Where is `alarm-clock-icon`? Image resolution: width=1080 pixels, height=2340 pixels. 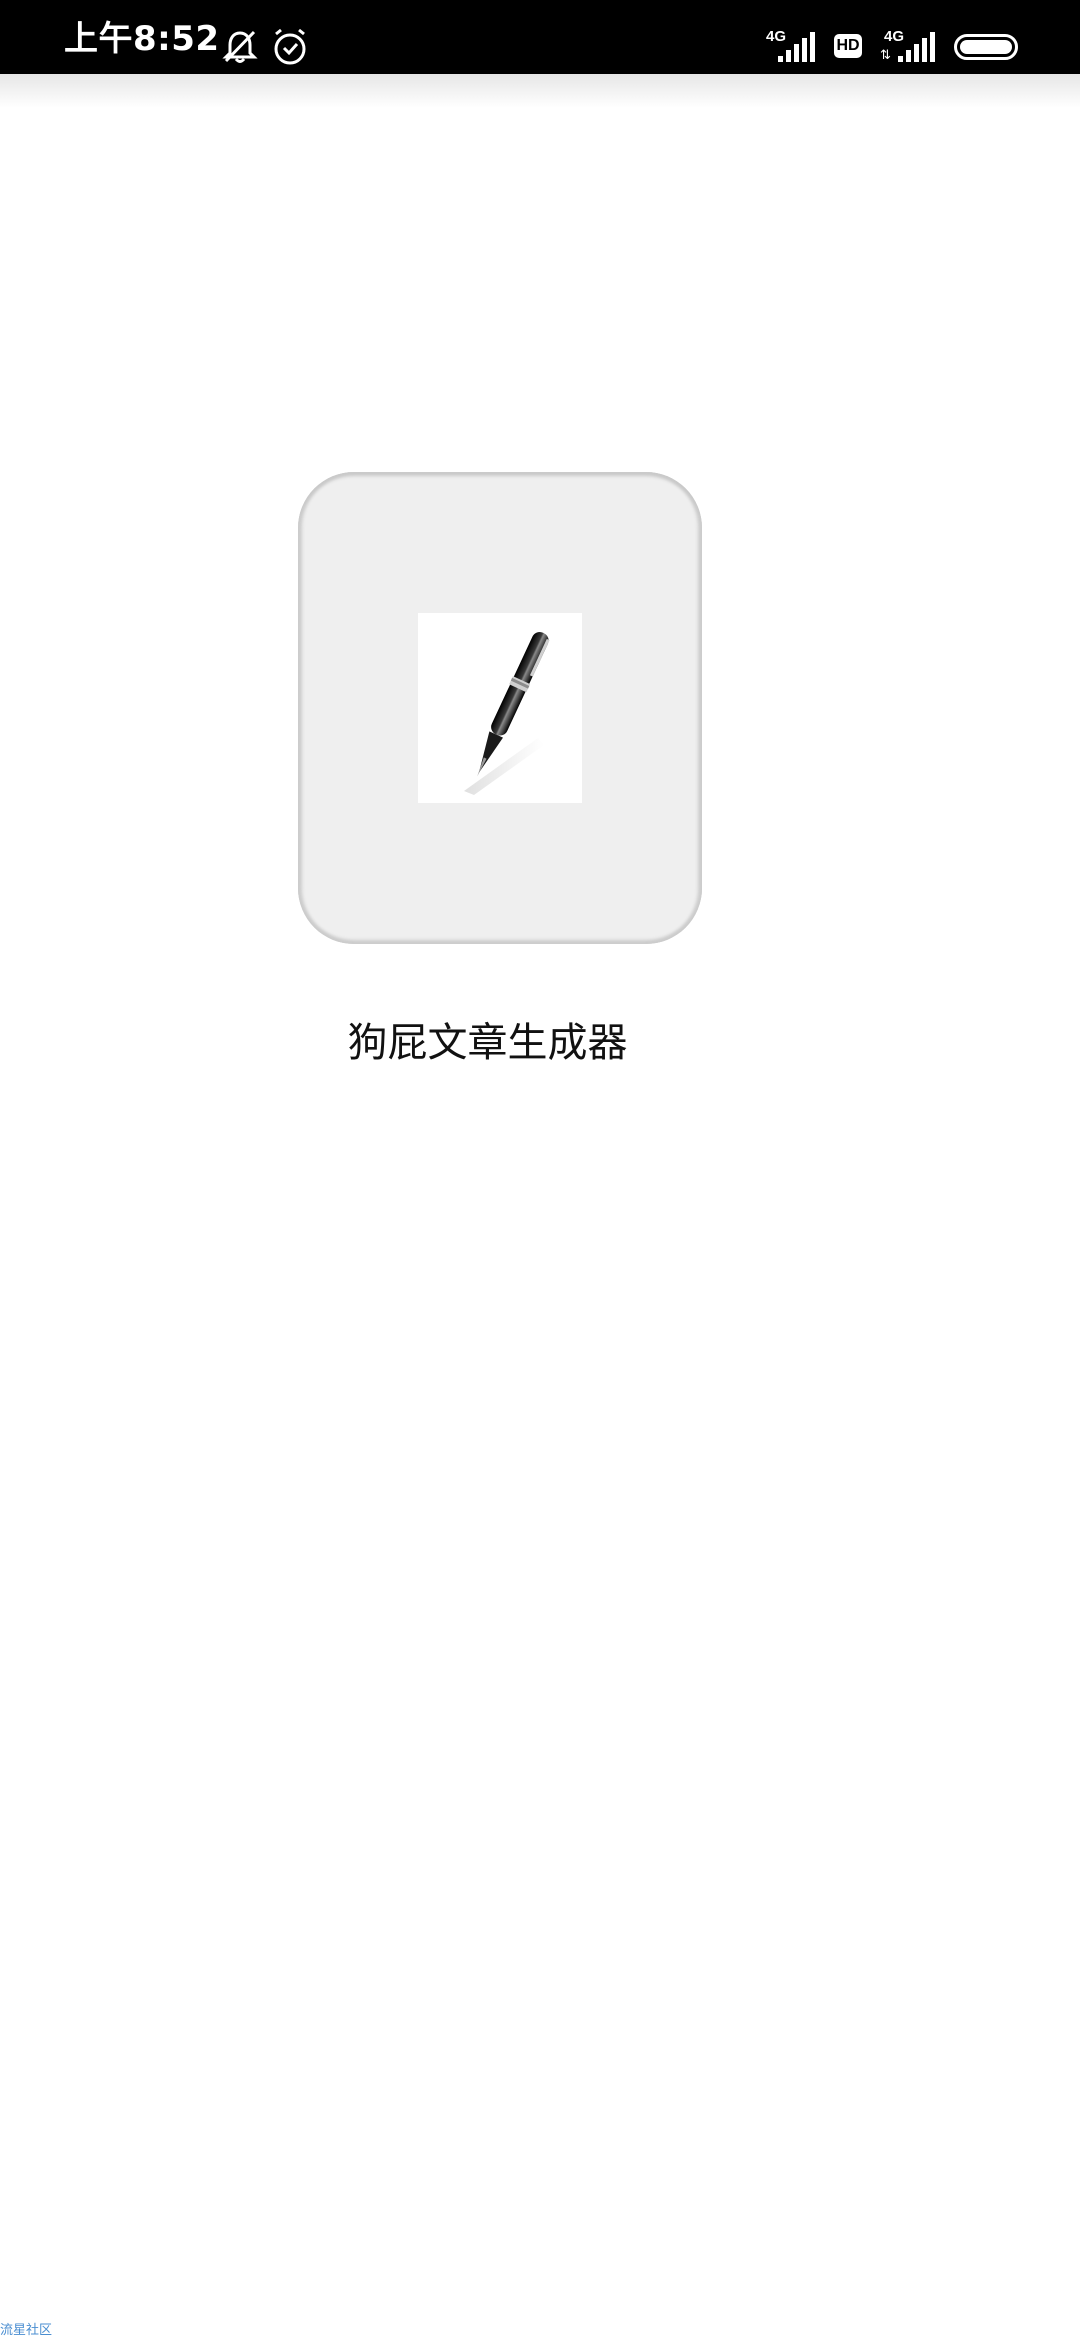 alarm-clock-icon is located at coordinates (290, 49).